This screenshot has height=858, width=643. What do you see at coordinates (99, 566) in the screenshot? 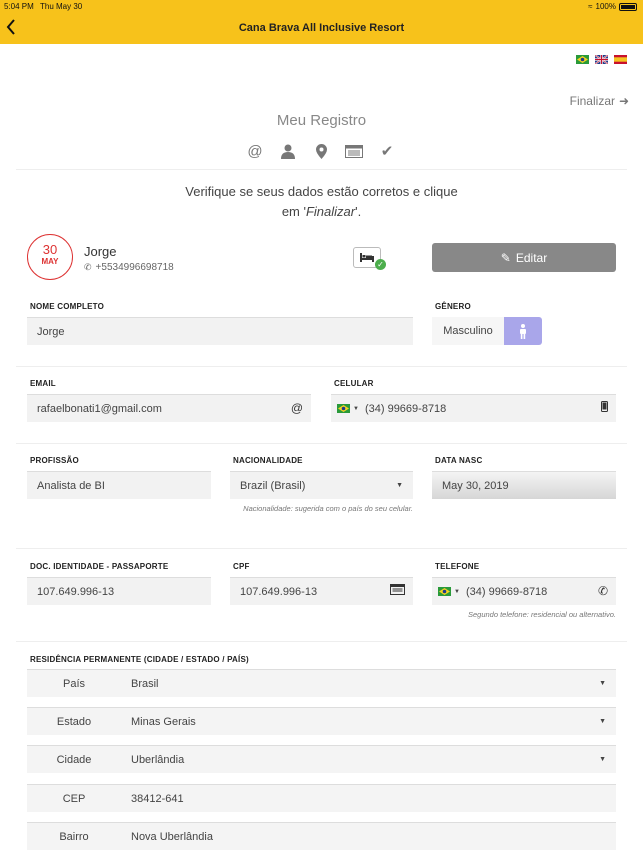
I see `passport-label: DOC. IDENTIDADE - PASSAPORTE` at bounding box center [99, 566].